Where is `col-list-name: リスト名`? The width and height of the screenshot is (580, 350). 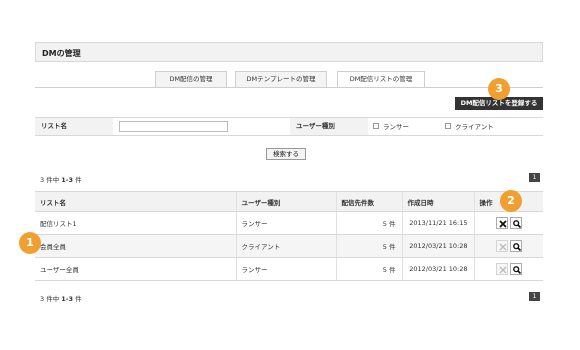 col-list-name: リスト名 is located at coordinates (135, 201).